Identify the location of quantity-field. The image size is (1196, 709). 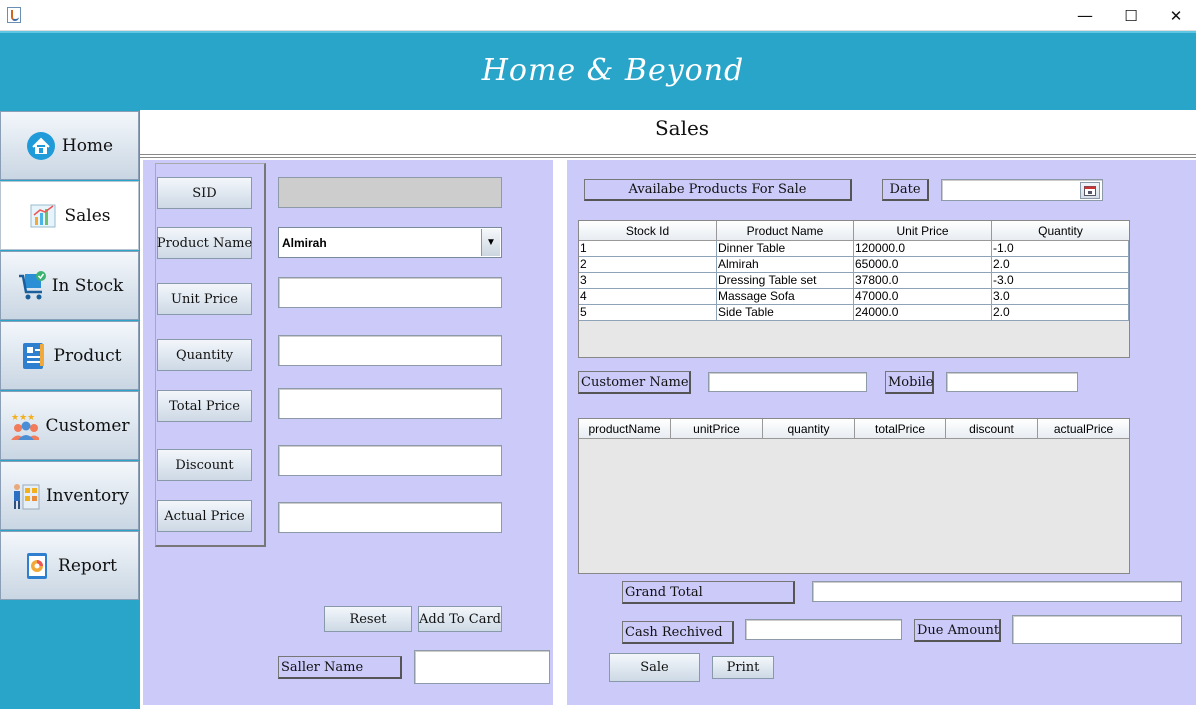
(390, 350).